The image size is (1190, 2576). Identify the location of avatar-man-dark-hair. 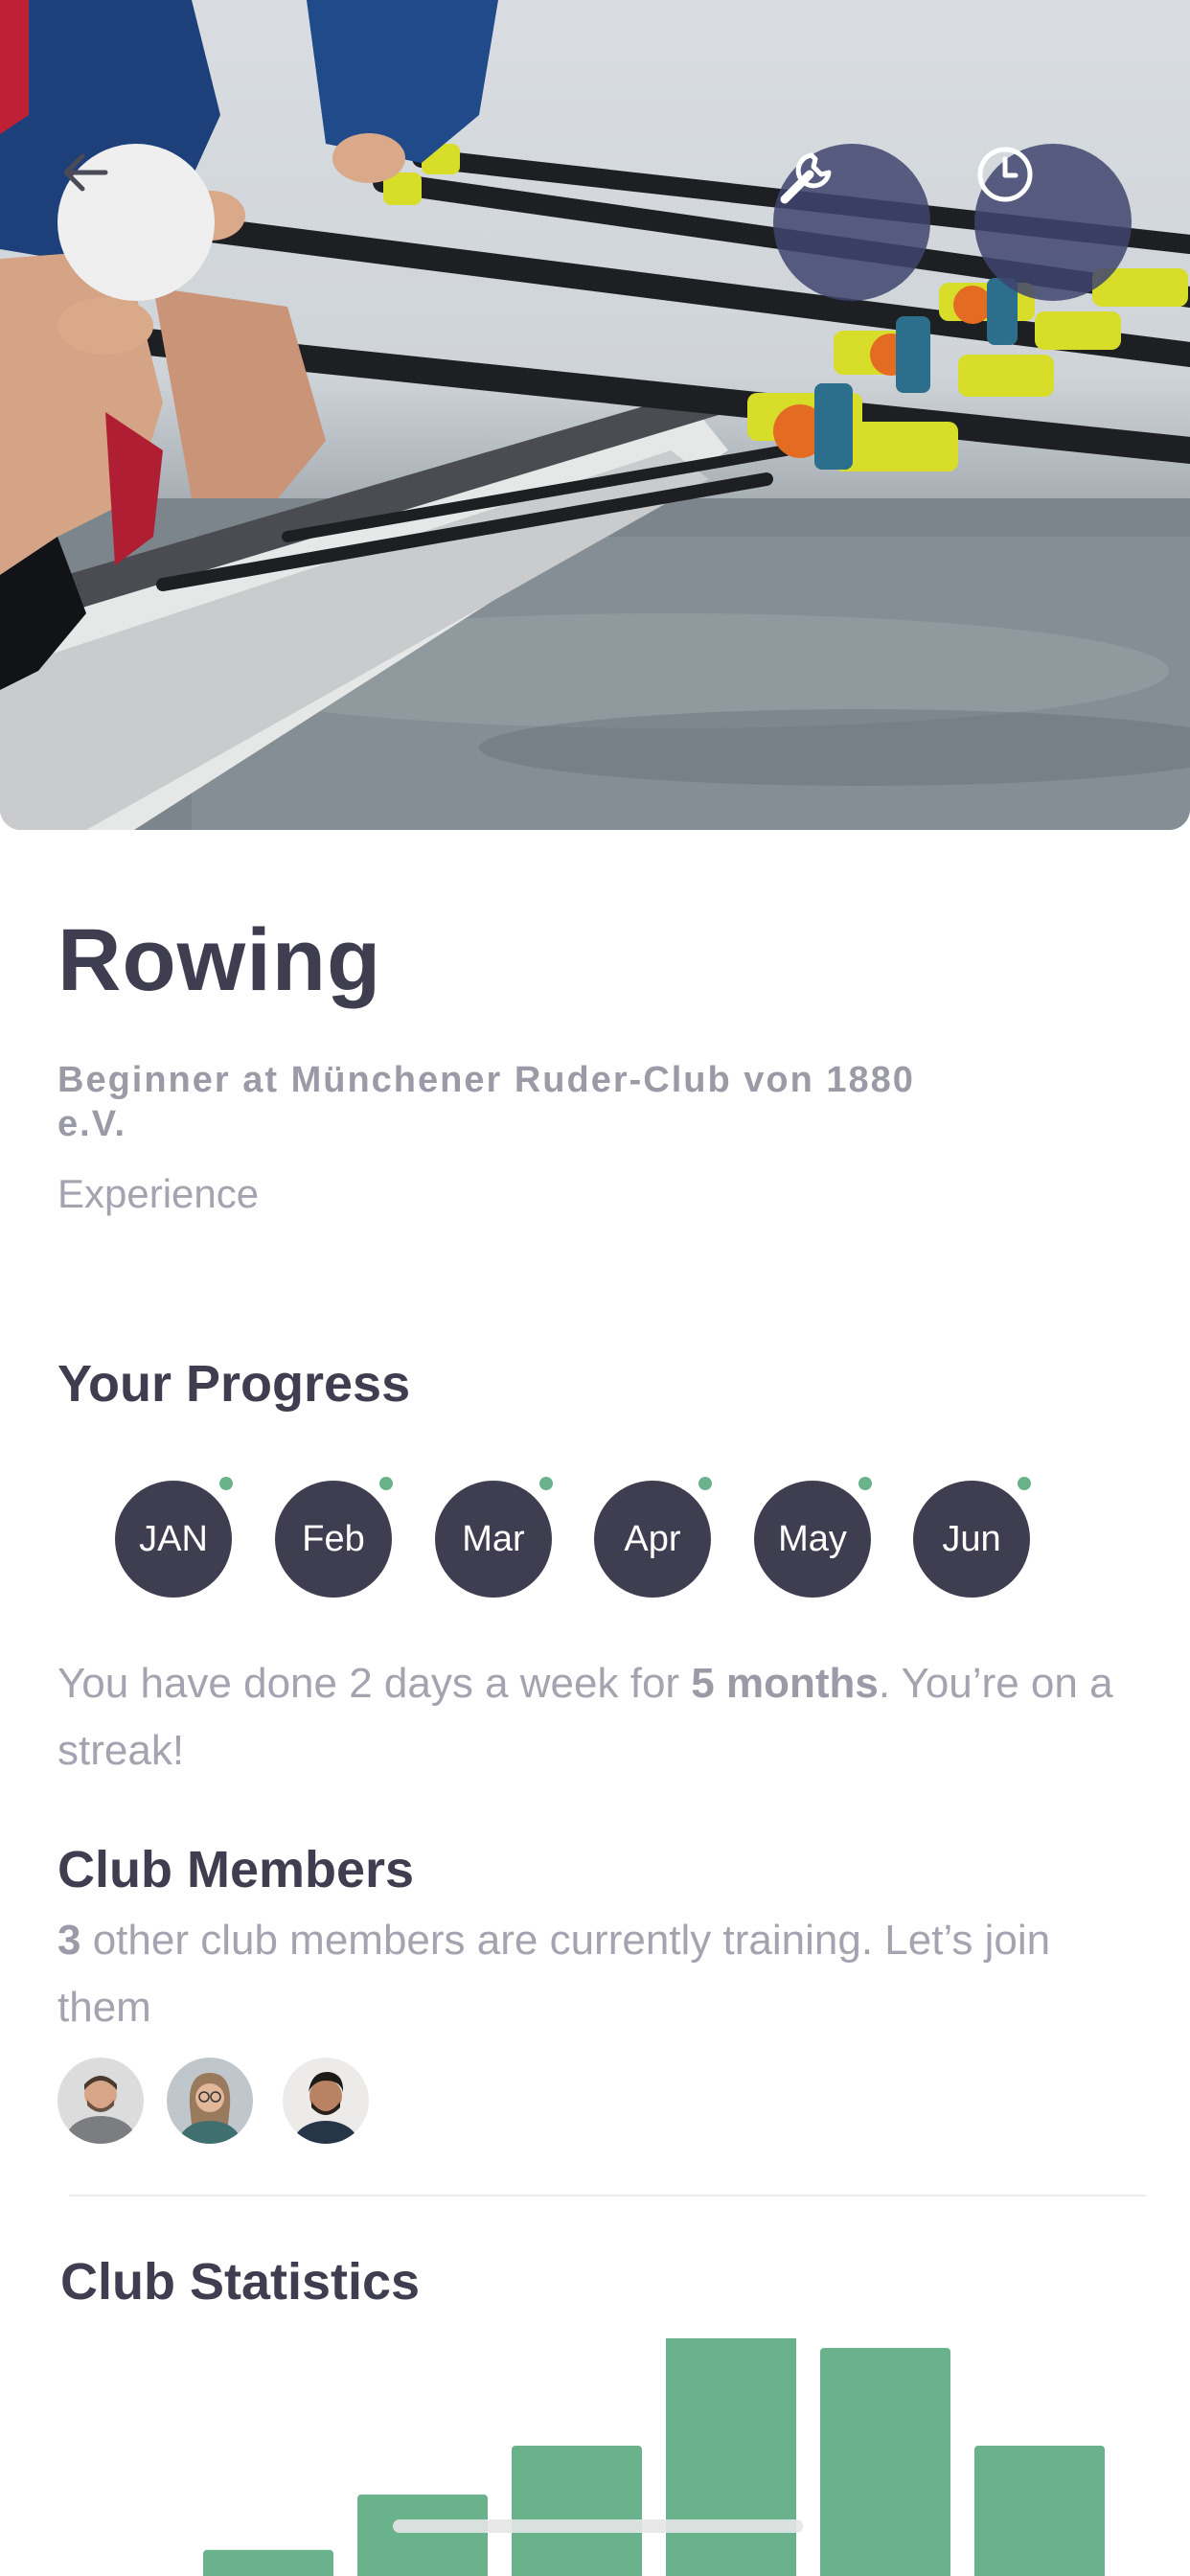
(326, 2101).